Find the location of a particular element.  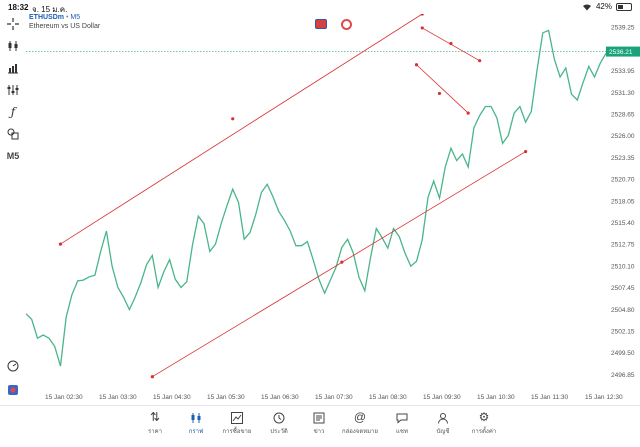

status-time: 18:32 is located at coordinates (18, 7).